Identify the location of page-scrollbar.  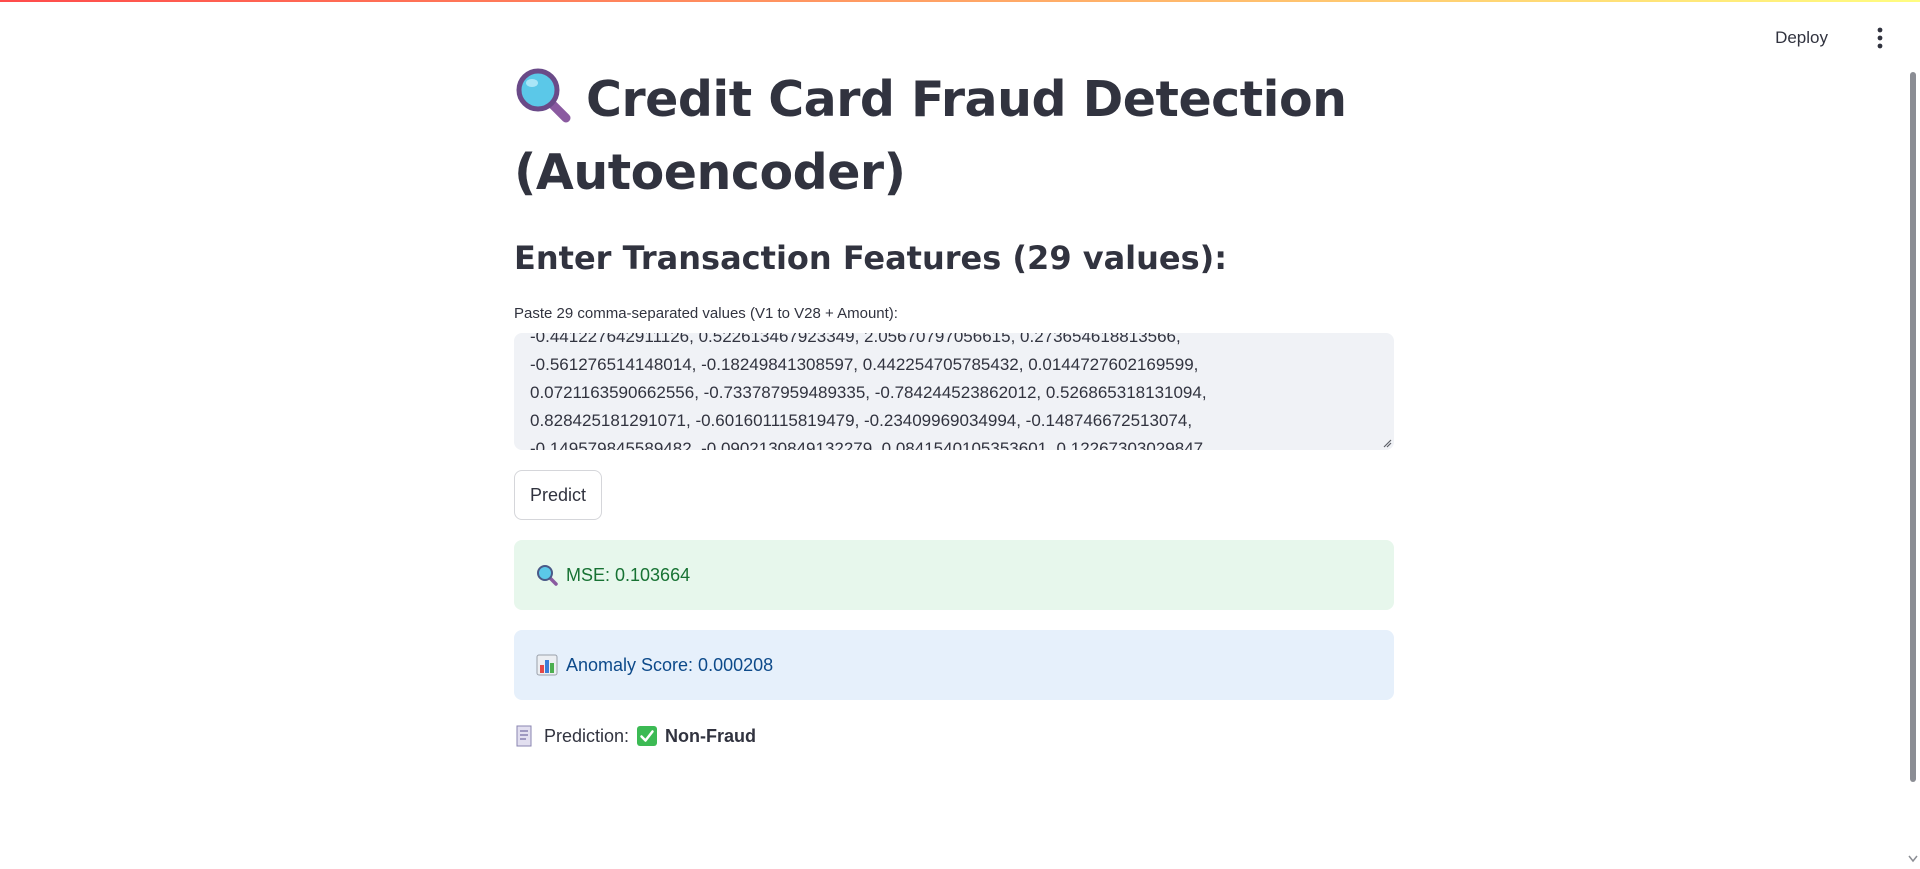
(1913, 434).